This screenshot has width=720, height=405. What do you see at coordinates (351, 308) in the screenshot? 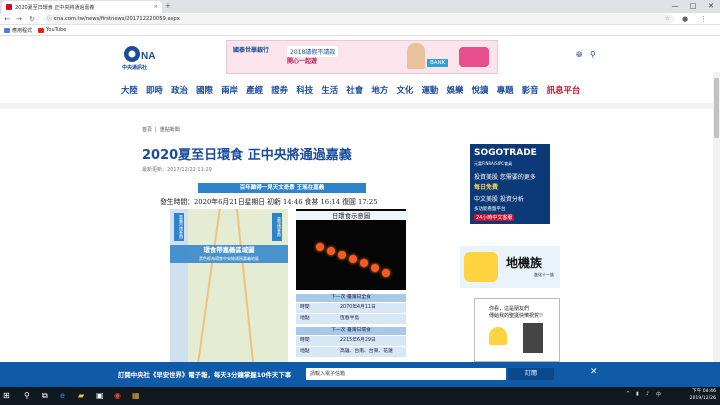
I see `table-row: 時間 2070年4月11日` at bounding box center [351, 308].